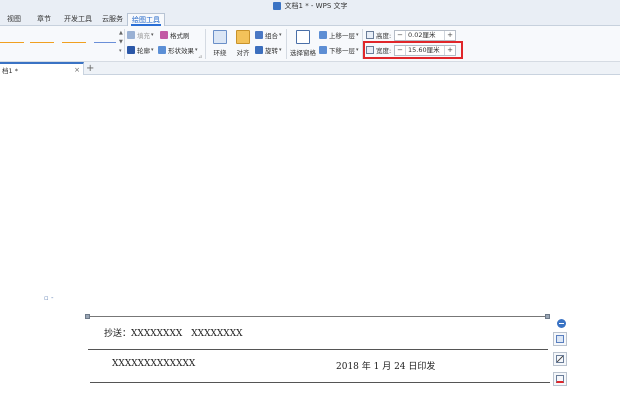 The width and height of the screenshot is (620, 416). I want to click on layout-options-icon, so click(560, 339).